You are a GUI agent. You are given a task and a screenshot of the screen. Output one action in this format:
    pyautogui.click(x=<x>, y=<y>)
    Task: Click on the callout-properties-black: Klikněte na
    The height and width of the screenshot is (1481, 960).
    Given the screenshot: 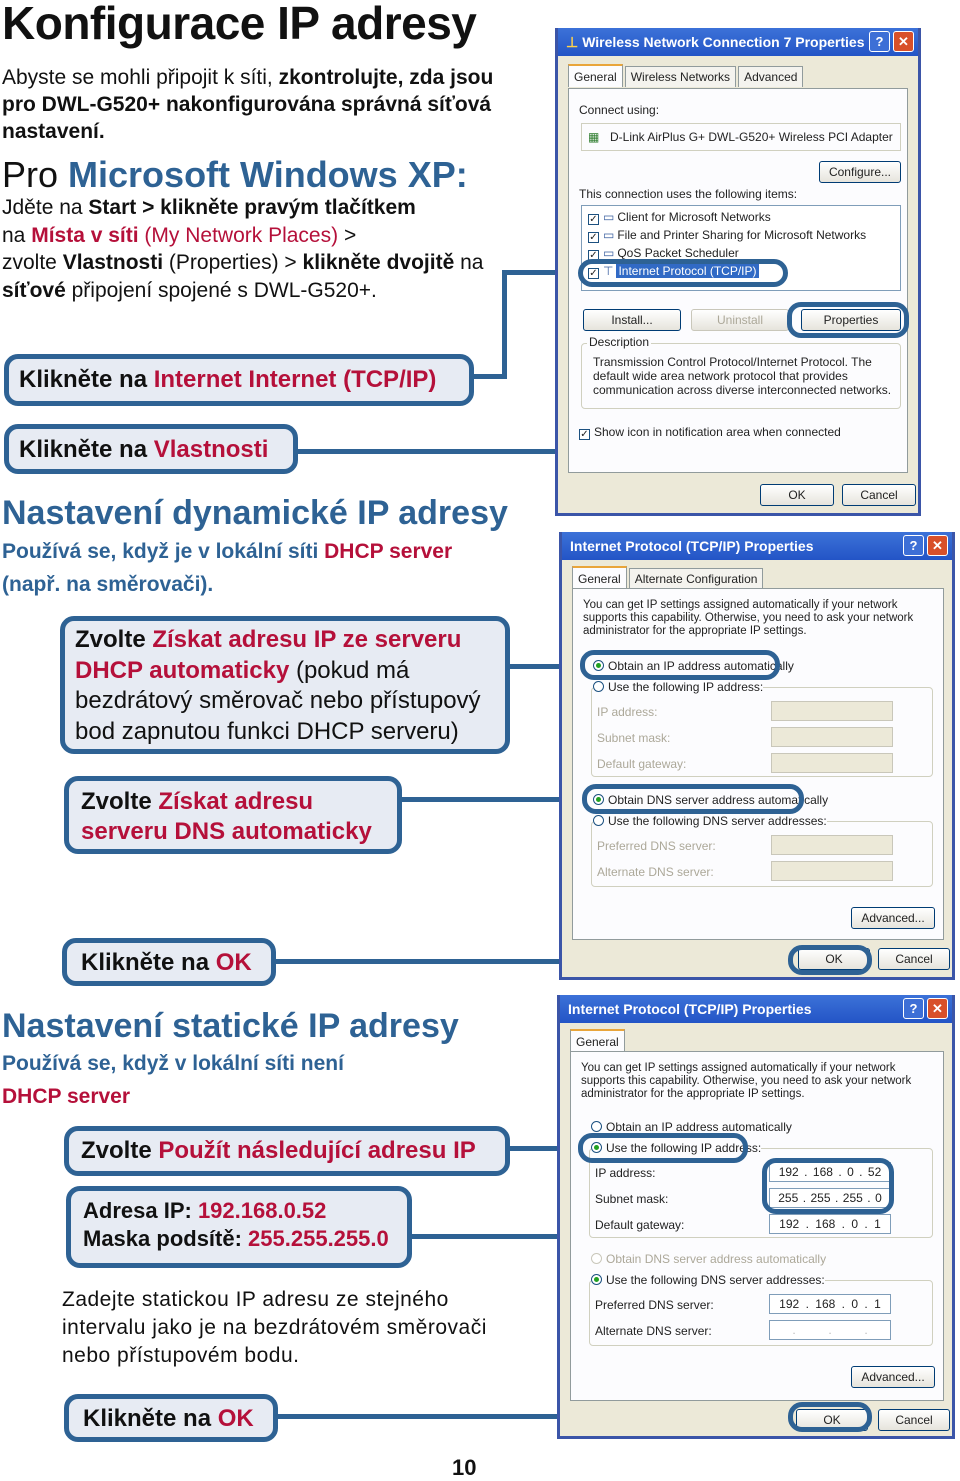 What is the action you would take?
    pyautogui.click(x=86, y=449)
    